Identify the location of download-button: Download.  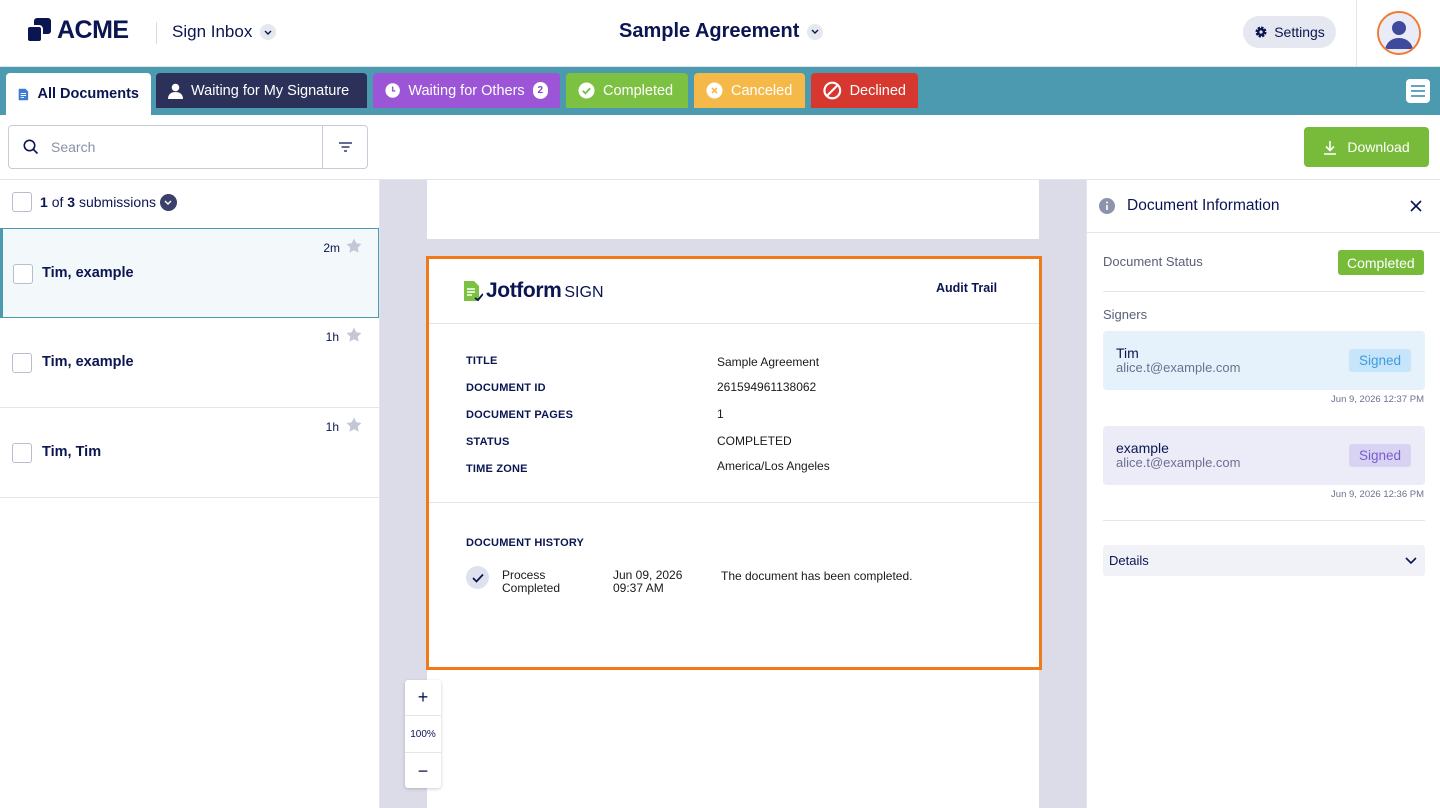
(1366, 147).